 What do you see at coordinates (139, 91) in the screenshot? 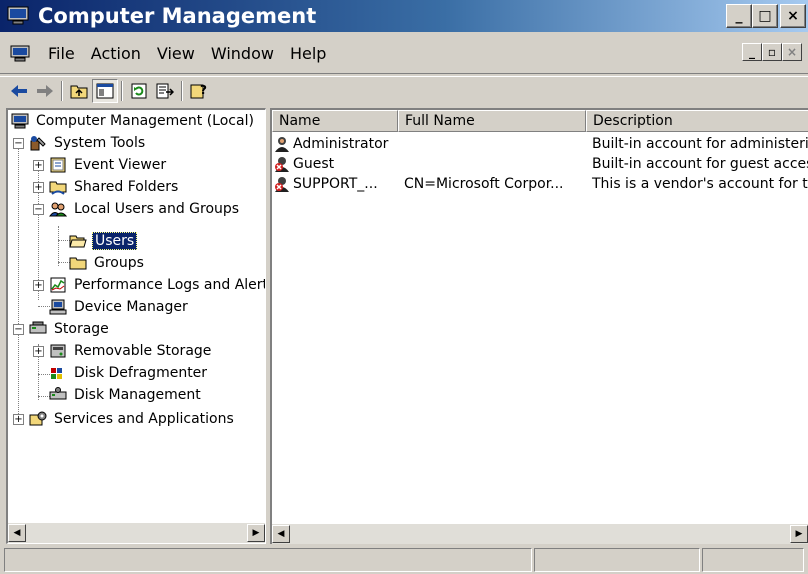
I see `refresh-icon` at bounding box center [139, 91].